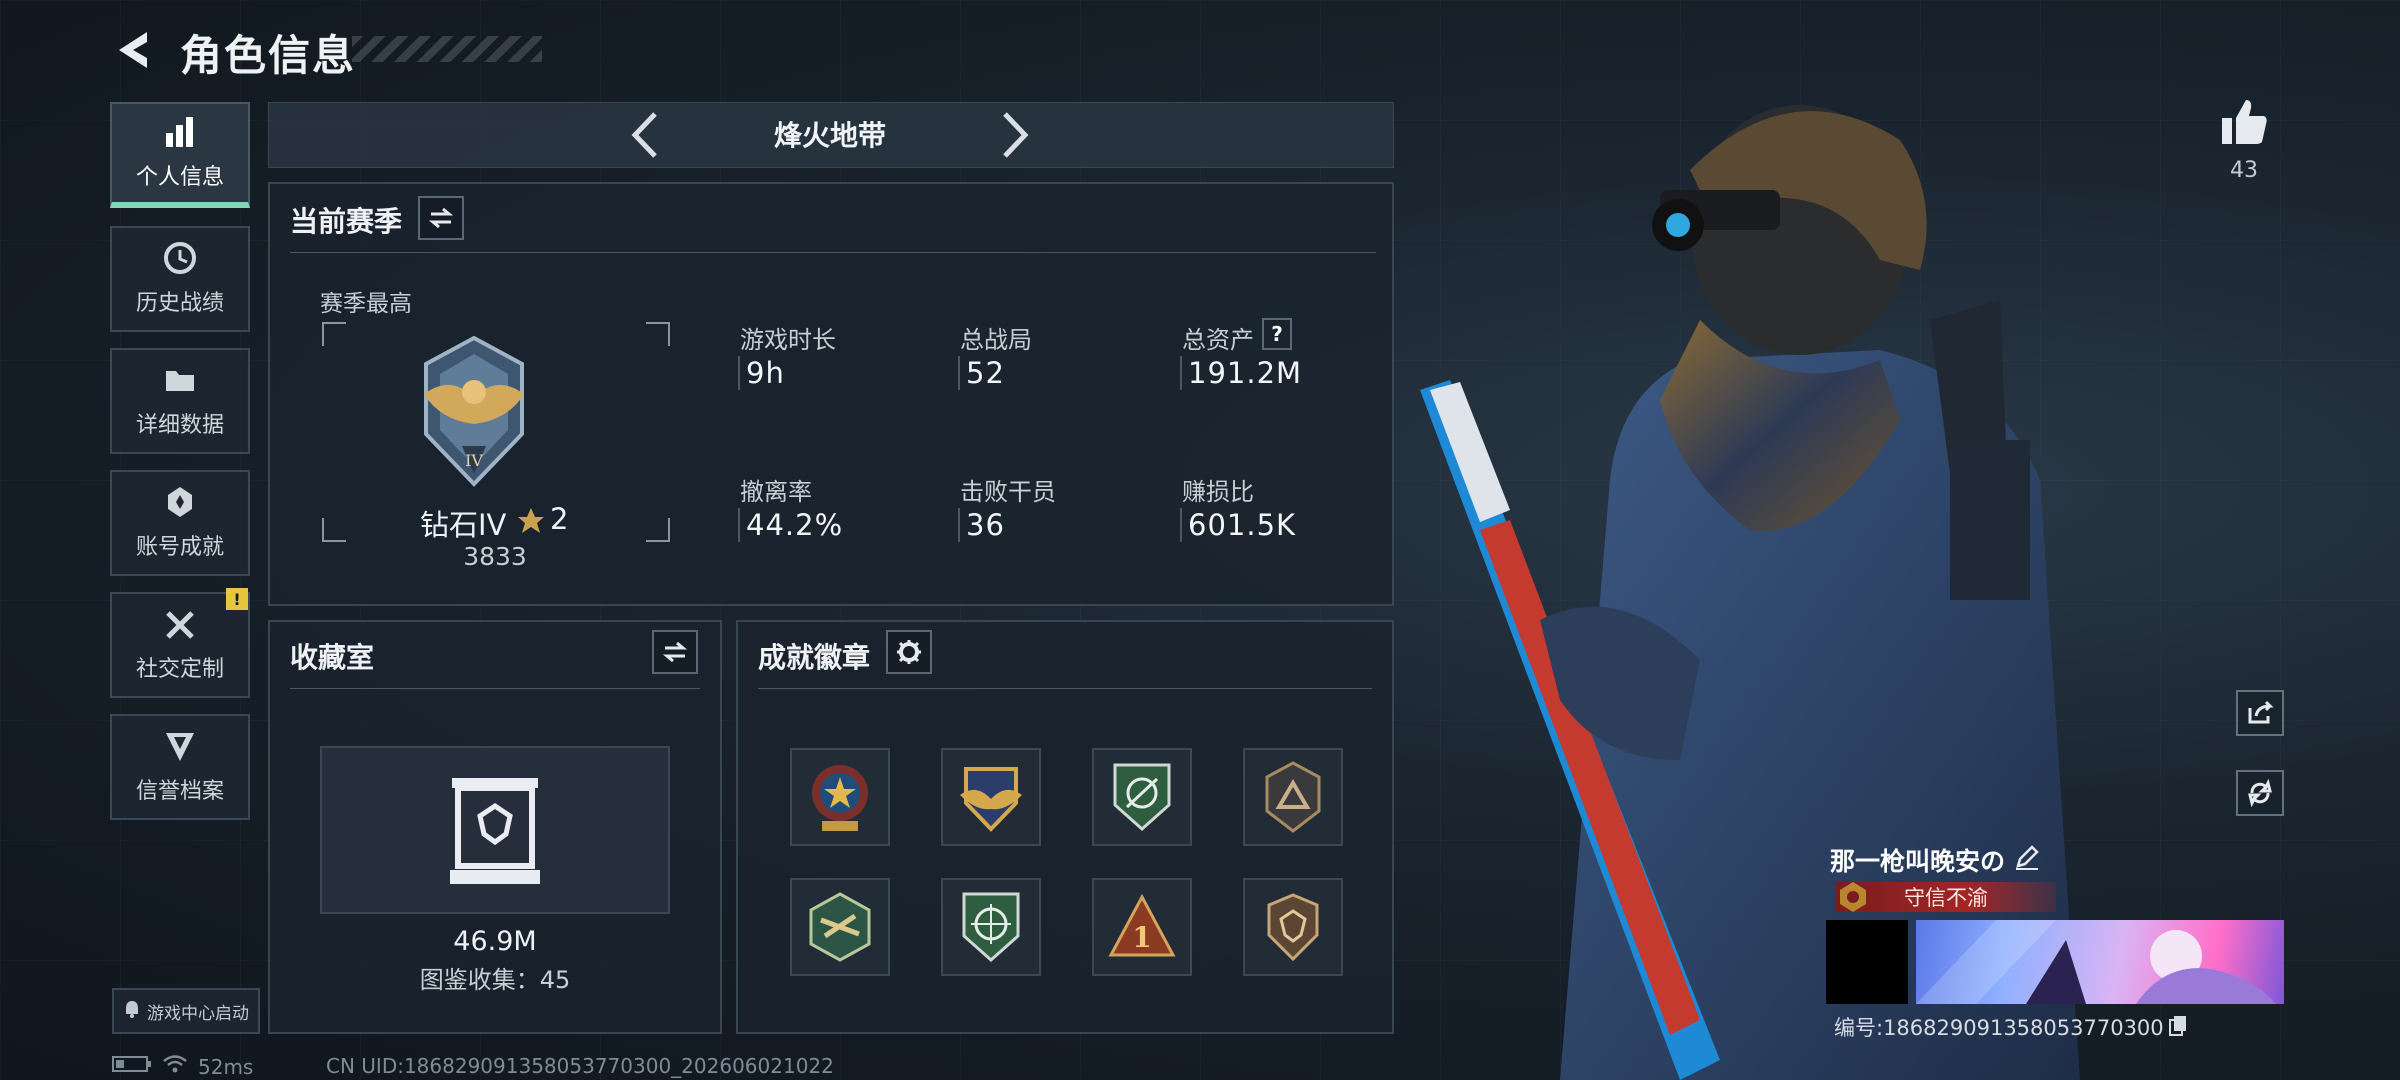  Describe the element at coordinates (2244, 170) in the screenshot. I see `like-count: 43` at that location.